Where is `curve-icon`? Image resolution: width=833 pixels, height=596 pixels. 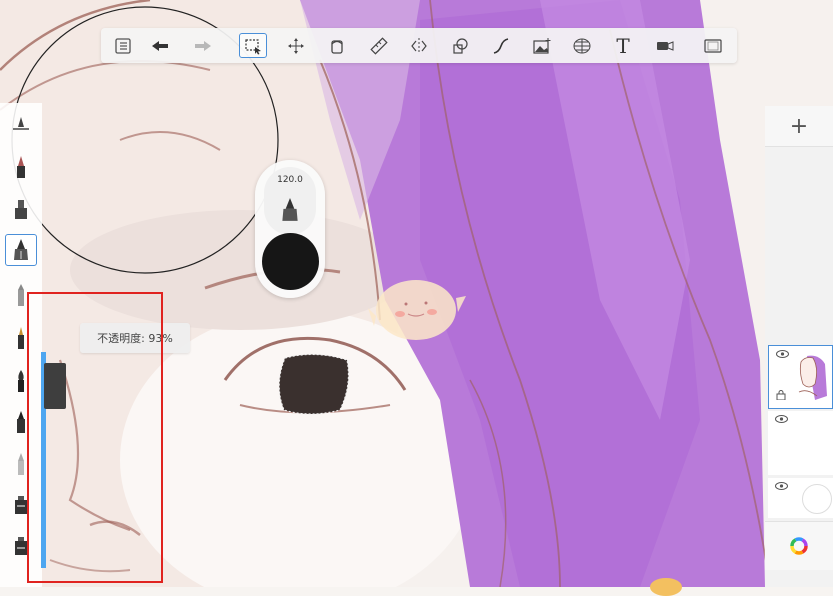 curve-icon is located at coordinates (501, 45).